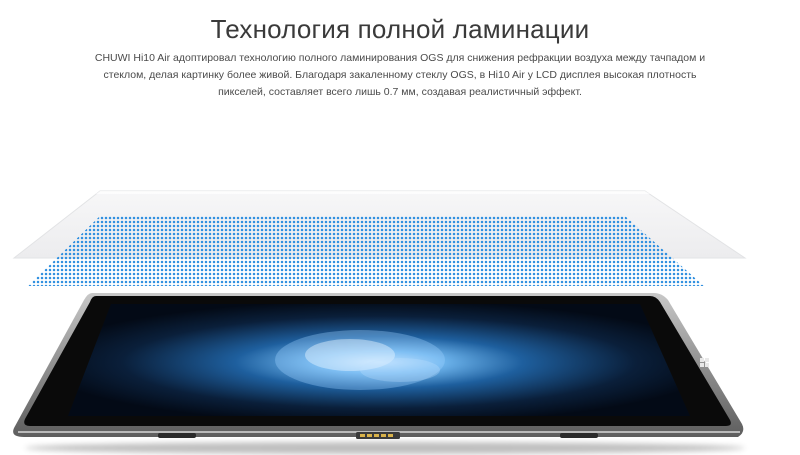 This screenshot has width=800, height=455. What do you see at coordinates (366, 251) in the screenshot?
I see `touch-grid-layer` at bounding box center [366, 251].